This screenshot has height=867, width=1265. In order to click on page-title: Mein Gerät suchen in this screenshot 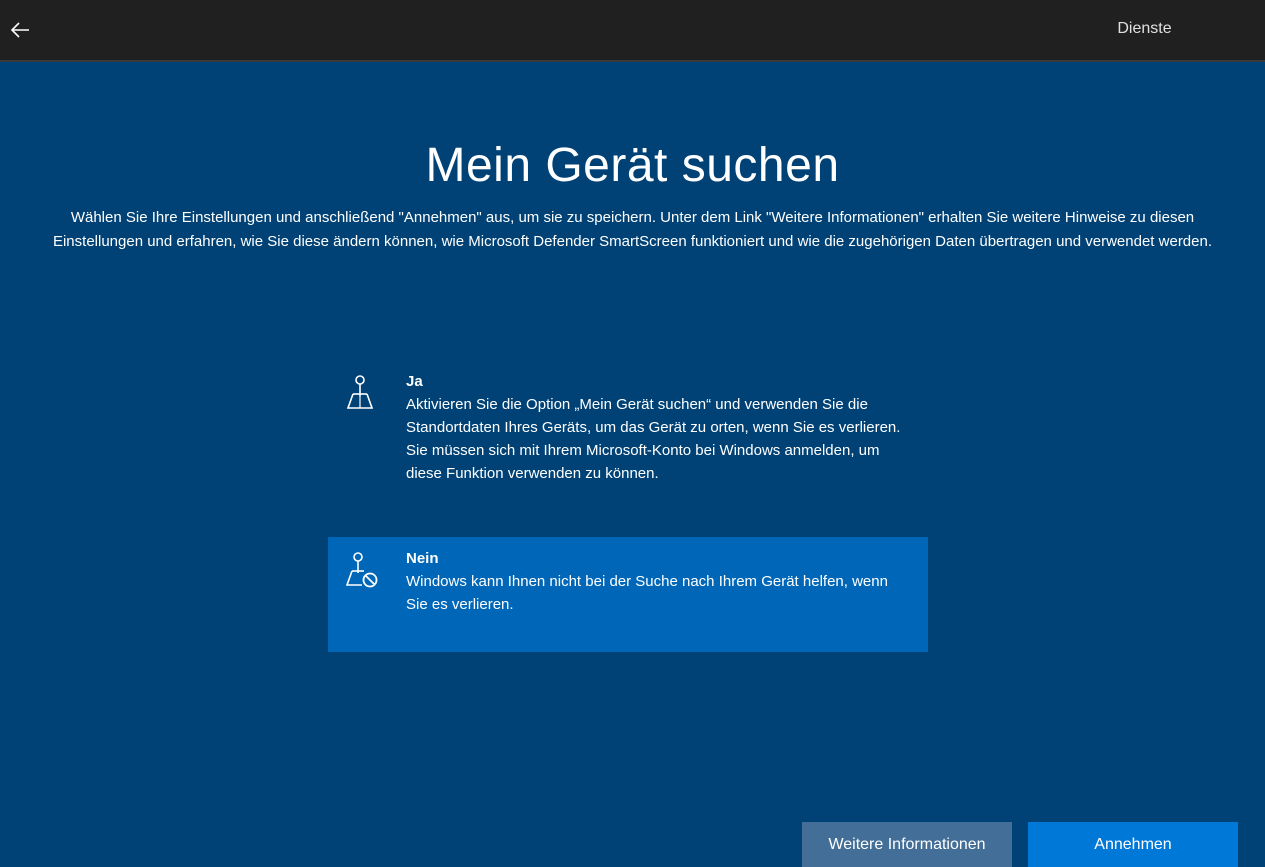, I will do `click(632, 165)`.